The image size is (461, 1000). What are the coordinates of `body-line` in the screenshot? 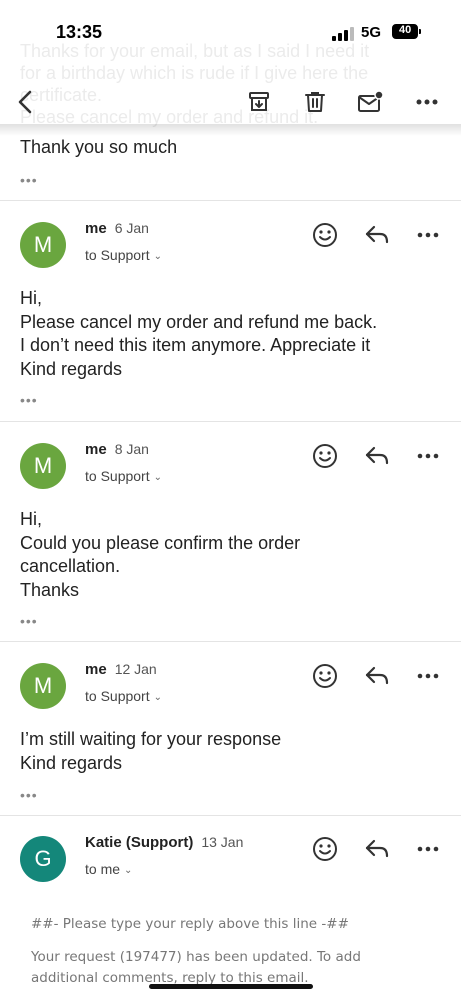 It's located at (196, 941).